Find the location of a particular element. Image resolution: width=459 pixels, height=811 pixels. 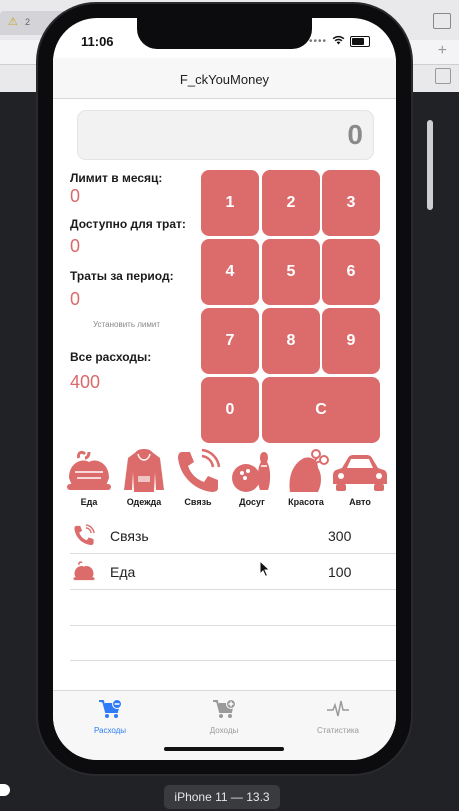

key-8: 8 is located at coordinates (291, 341).